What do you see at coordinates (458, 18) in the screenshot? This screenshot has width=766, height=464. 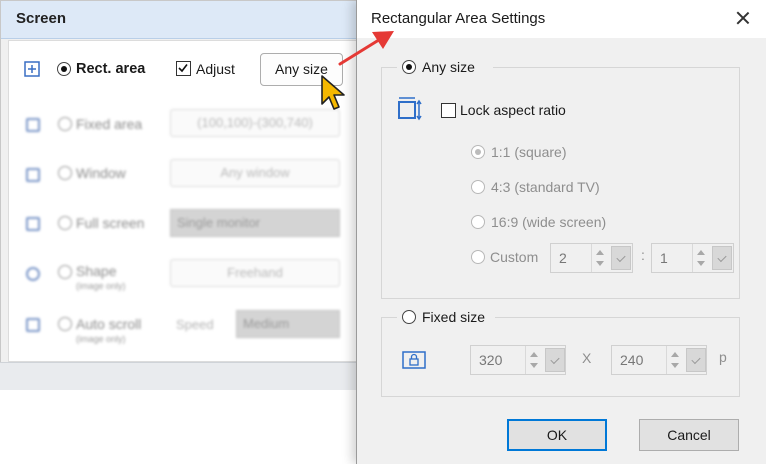 I see `dialog-title: Rectangular Area Settings` at bounding box center [458, 18].